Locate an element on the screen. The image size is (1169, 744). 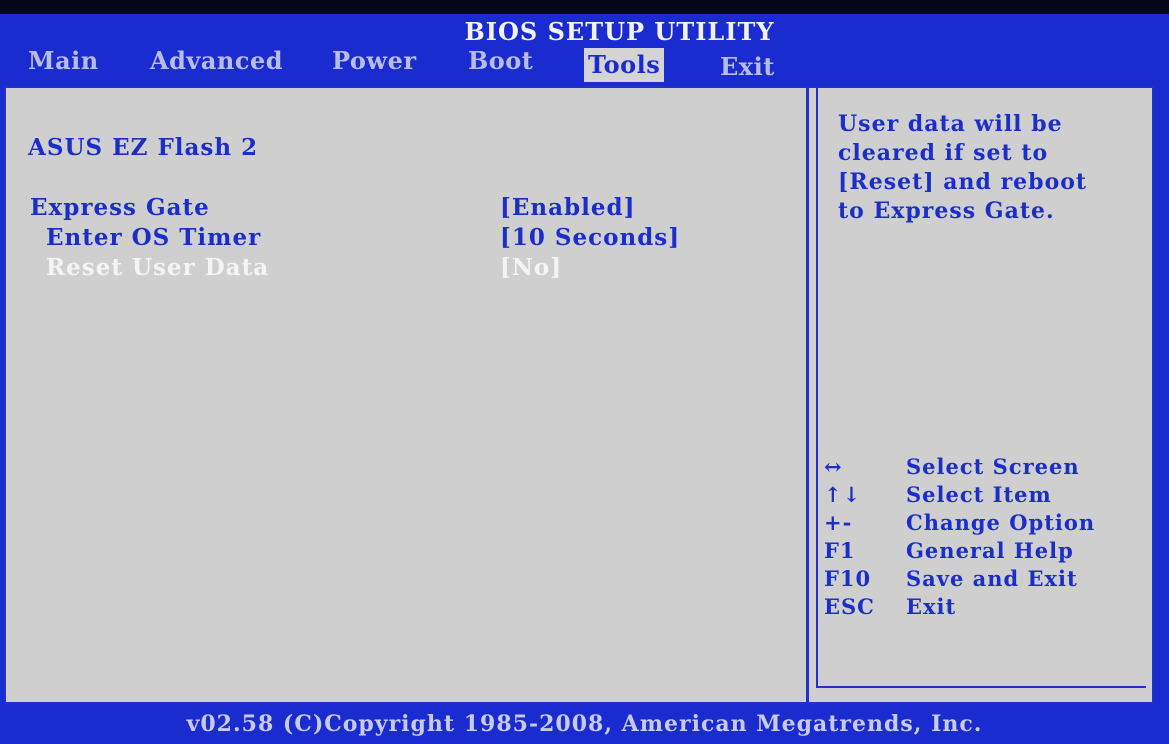
menu-bar: Main Advanced Power Boot Tools Exit is located at coordinates (584, 63).